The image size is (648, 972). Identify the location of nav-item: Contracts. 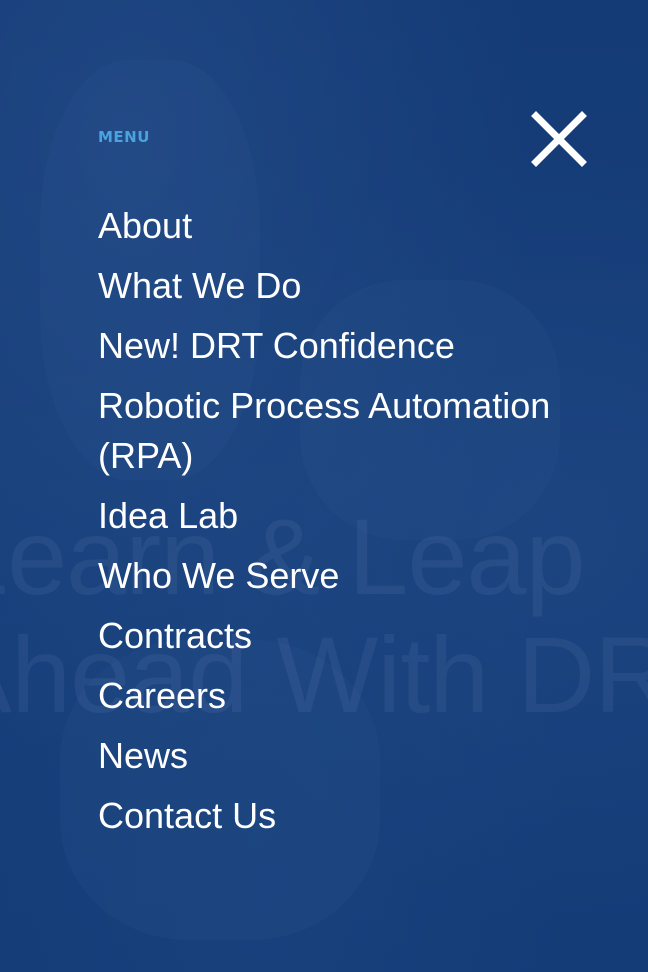
(338, 636).